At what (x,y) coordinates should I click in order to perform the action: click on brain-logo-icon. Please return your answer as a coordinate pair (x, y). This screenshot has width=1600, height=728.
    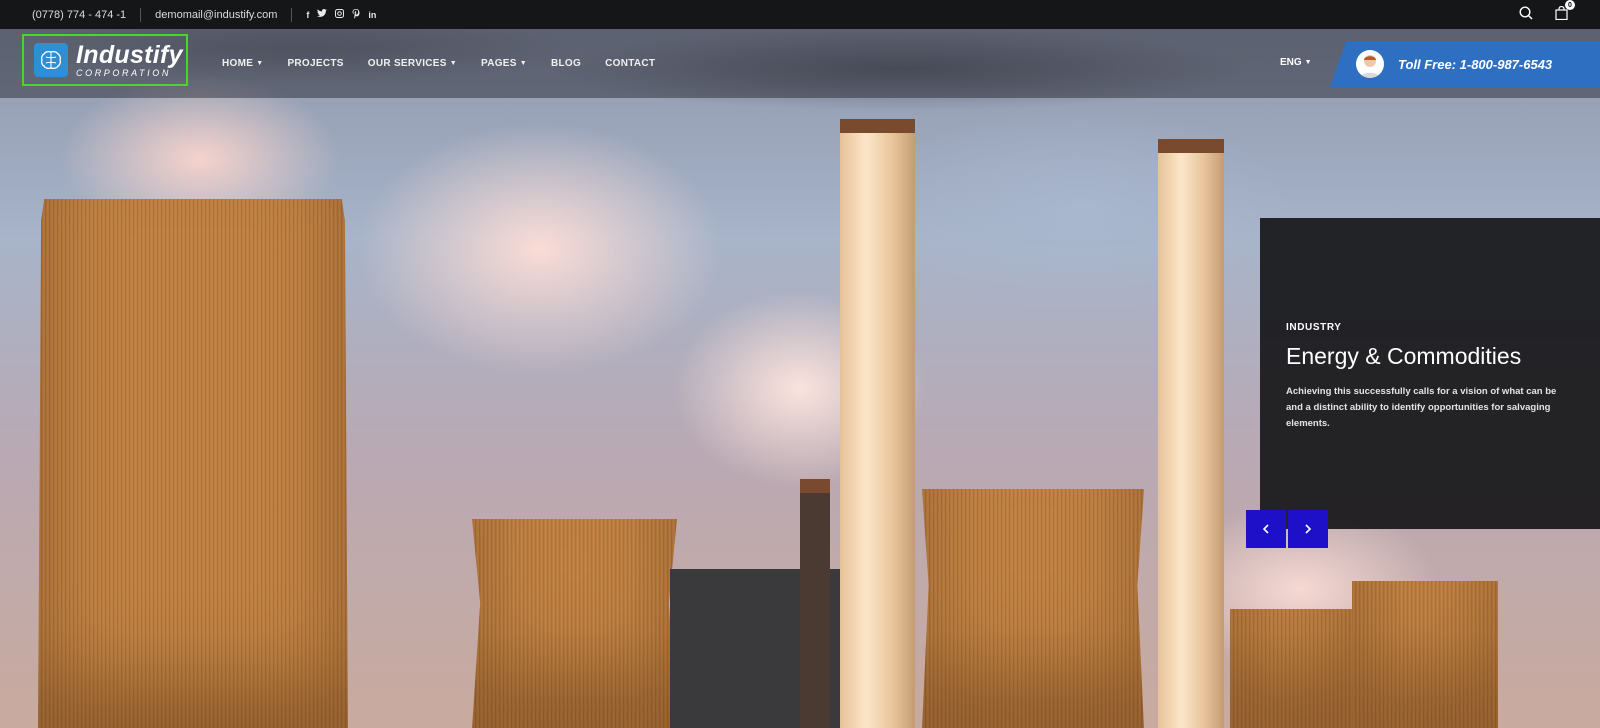
    Looking at the image, I should click on (51, 60).